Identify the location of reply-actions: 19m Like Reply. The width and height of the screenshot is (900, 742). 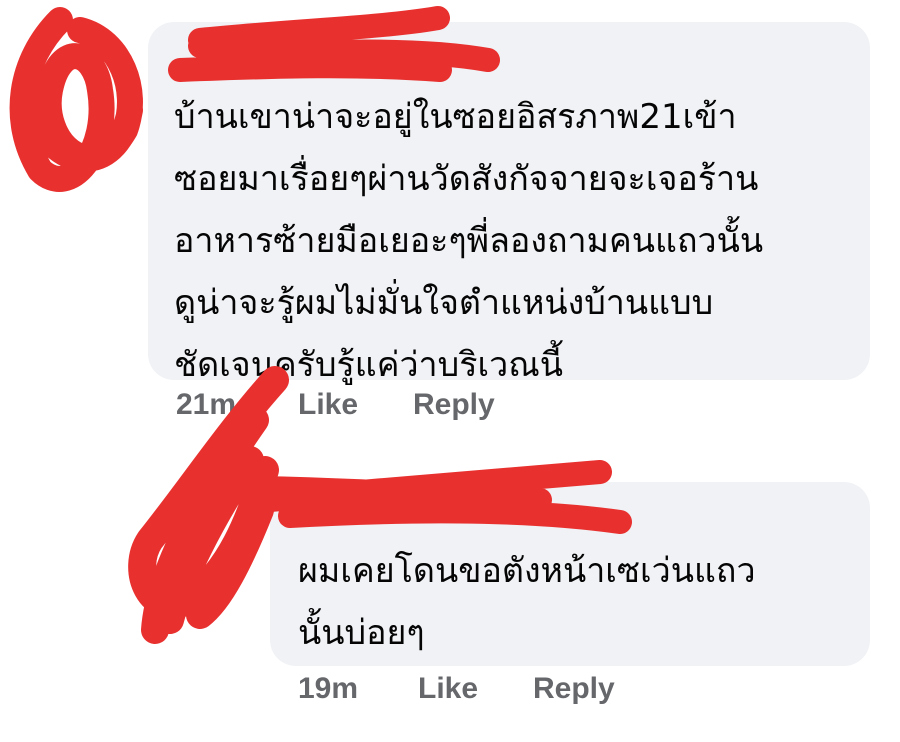
(456, 689).